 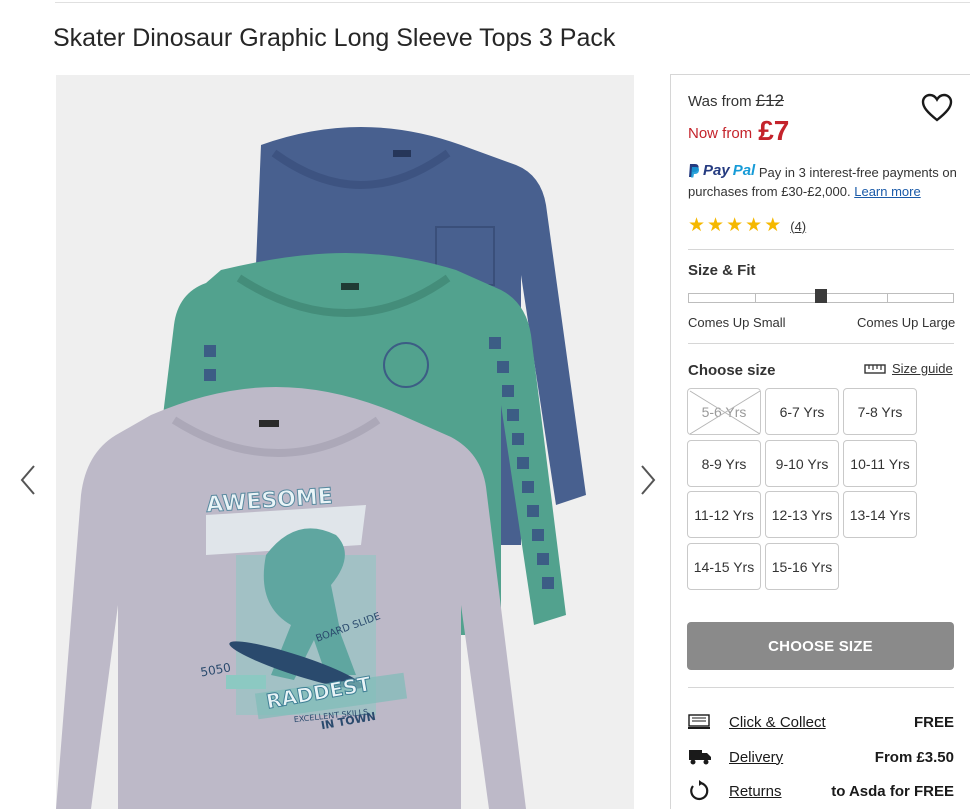 What do you see at coordinates (892, 791) in the screenshot?
I see `returns-value: to Asda for FREE` at bounding box center [892, 791].